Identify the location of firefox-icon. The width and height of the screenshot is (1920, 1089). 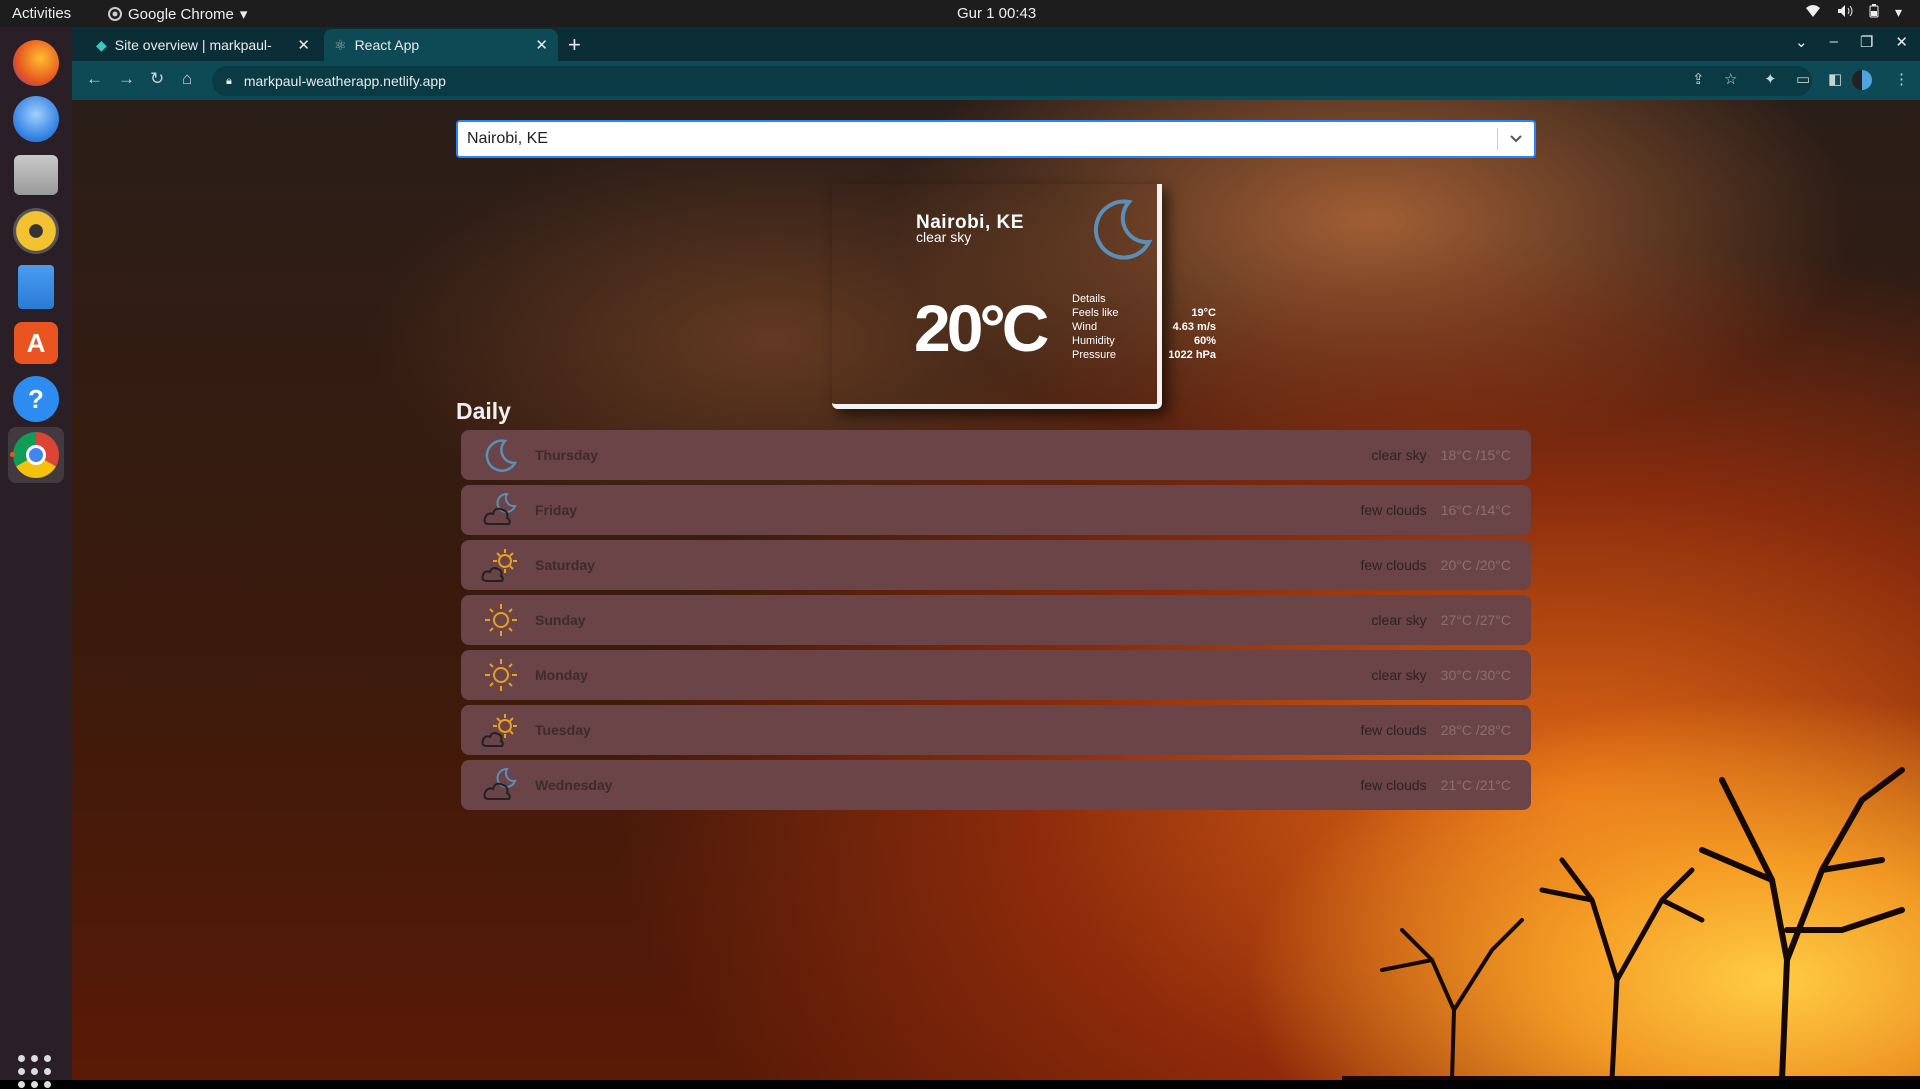
(36, 63).